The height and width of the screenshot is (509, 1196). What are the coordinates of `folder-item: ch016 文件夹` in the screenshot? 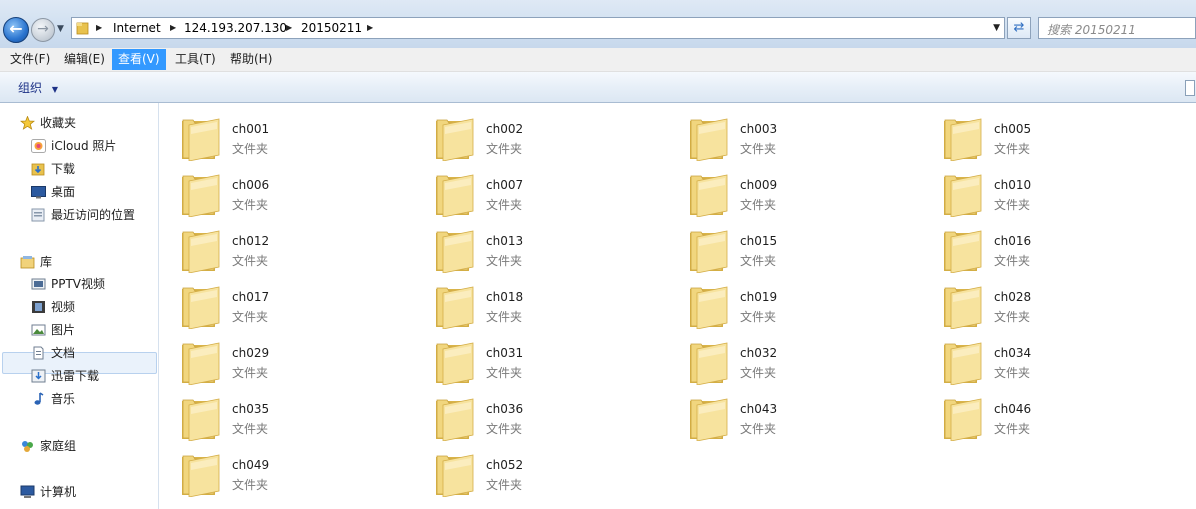 It's located at (1066, 247).